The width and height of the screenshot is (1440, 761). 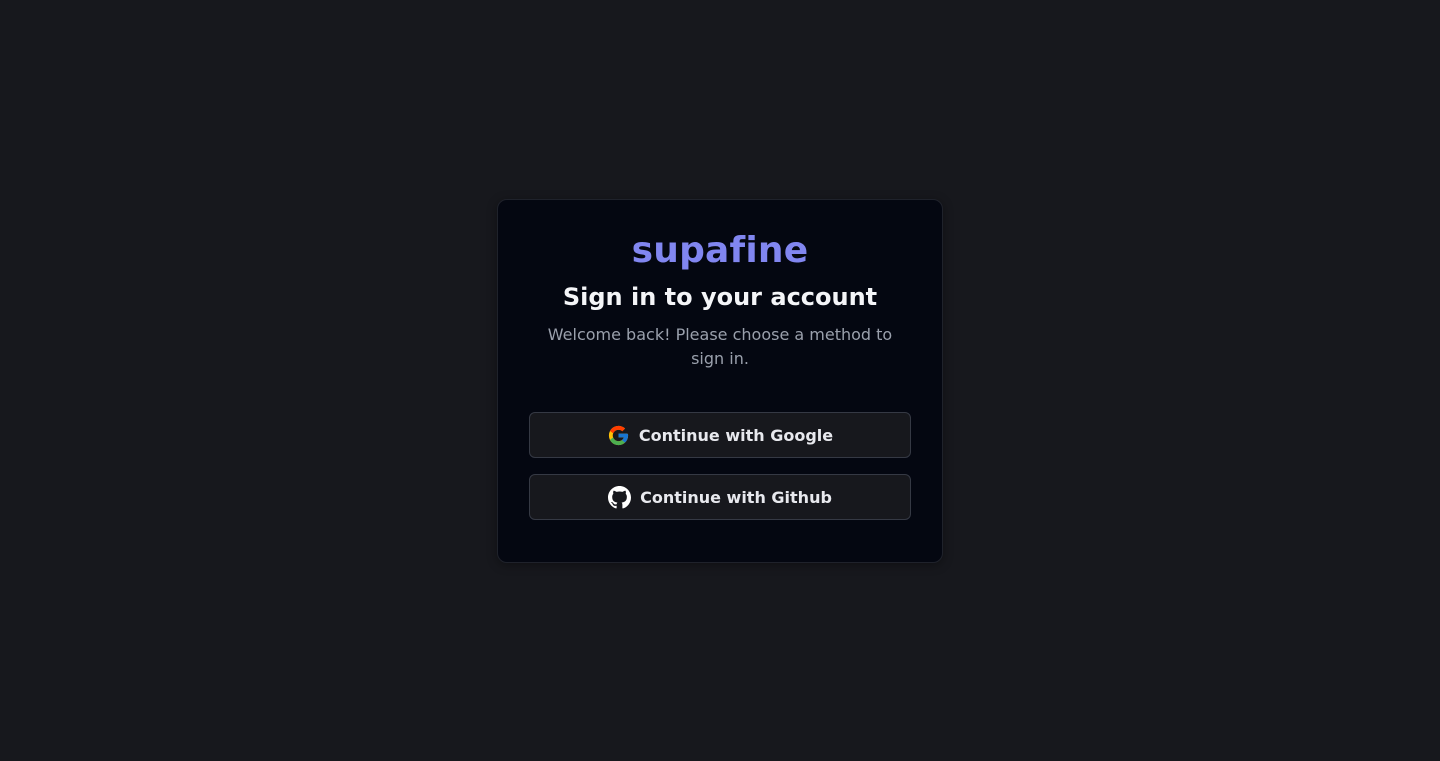 I want to click on google-button-label: Continue with Google, so click(x=736, y=435).